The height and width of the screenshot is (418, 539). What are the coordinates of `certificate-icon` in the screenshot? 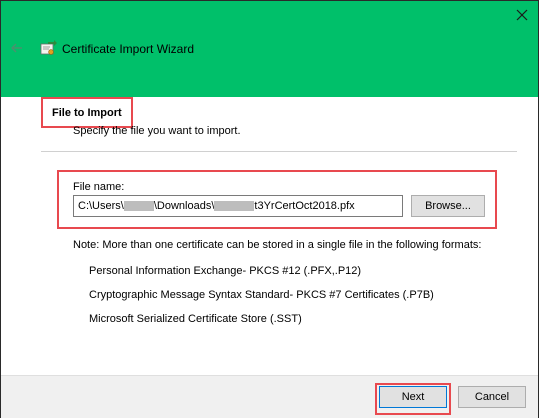 It's located at (48, 47).